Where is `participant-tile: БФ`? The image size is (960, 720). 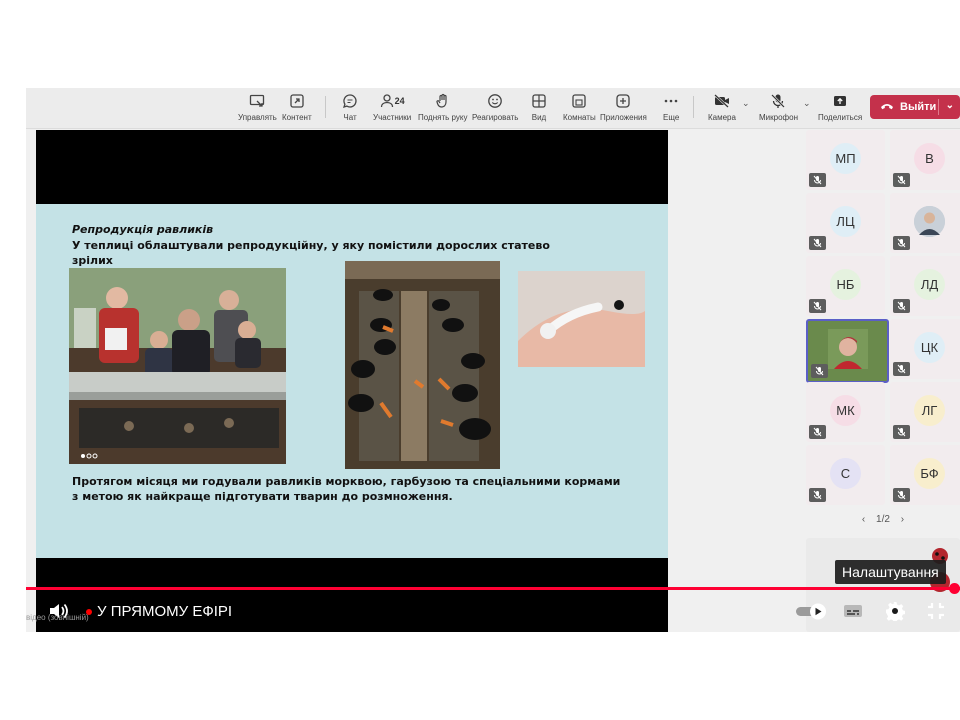
participant-tile: БФ is located at coordinates (925, 475).